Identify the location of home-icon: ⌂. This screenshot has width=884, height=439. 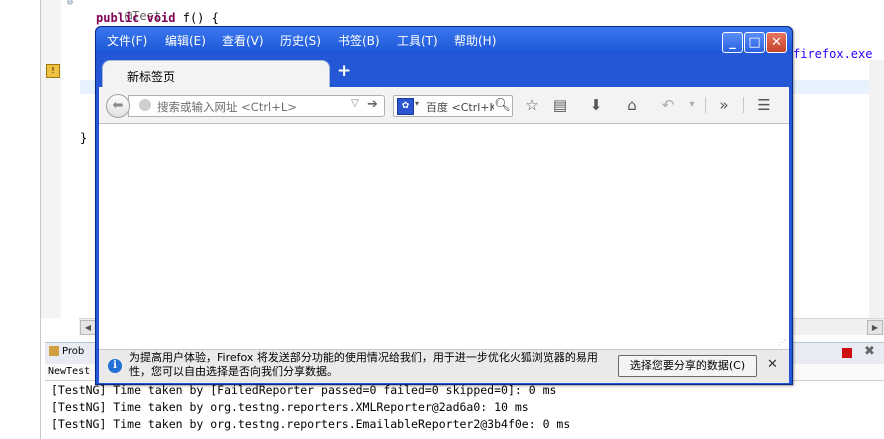
(632, 105).